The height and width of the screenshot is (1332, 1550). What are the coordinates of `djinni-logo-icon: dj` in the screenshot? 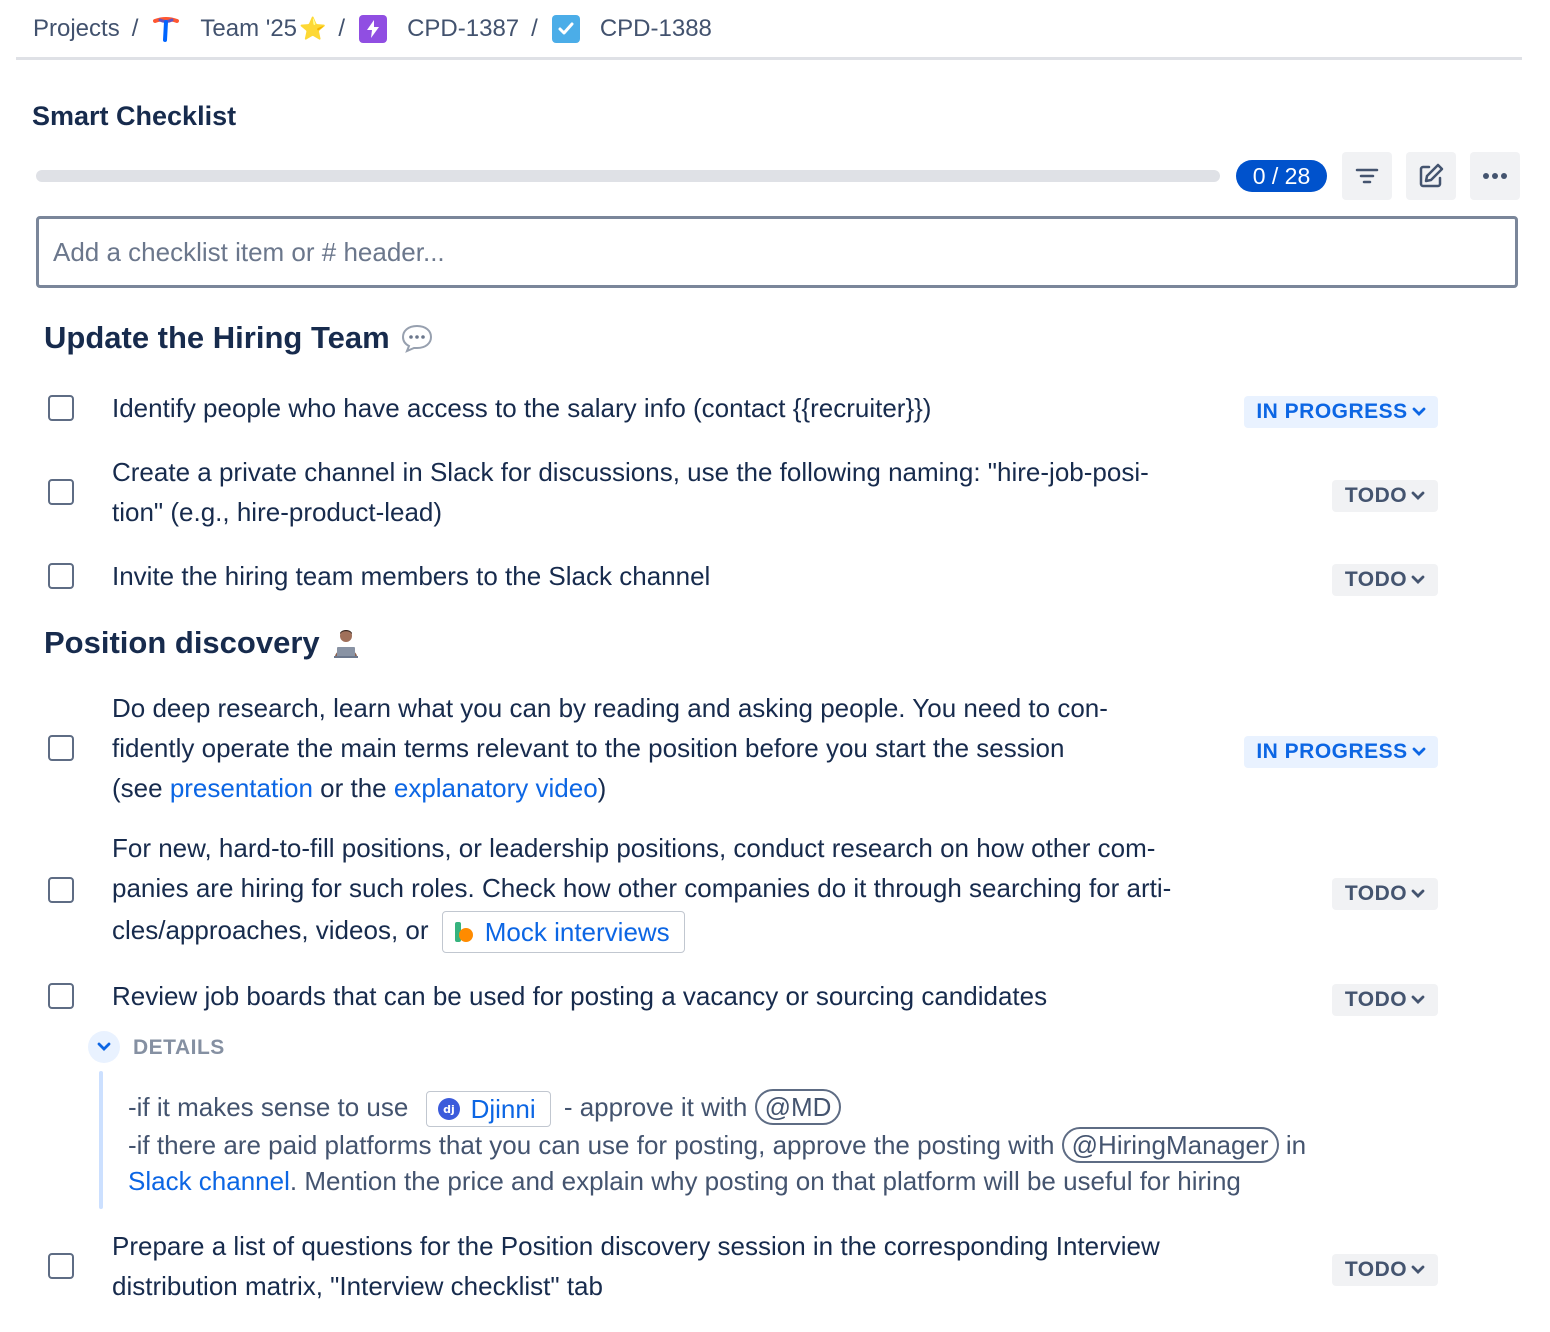 It's located at (449, 1109).